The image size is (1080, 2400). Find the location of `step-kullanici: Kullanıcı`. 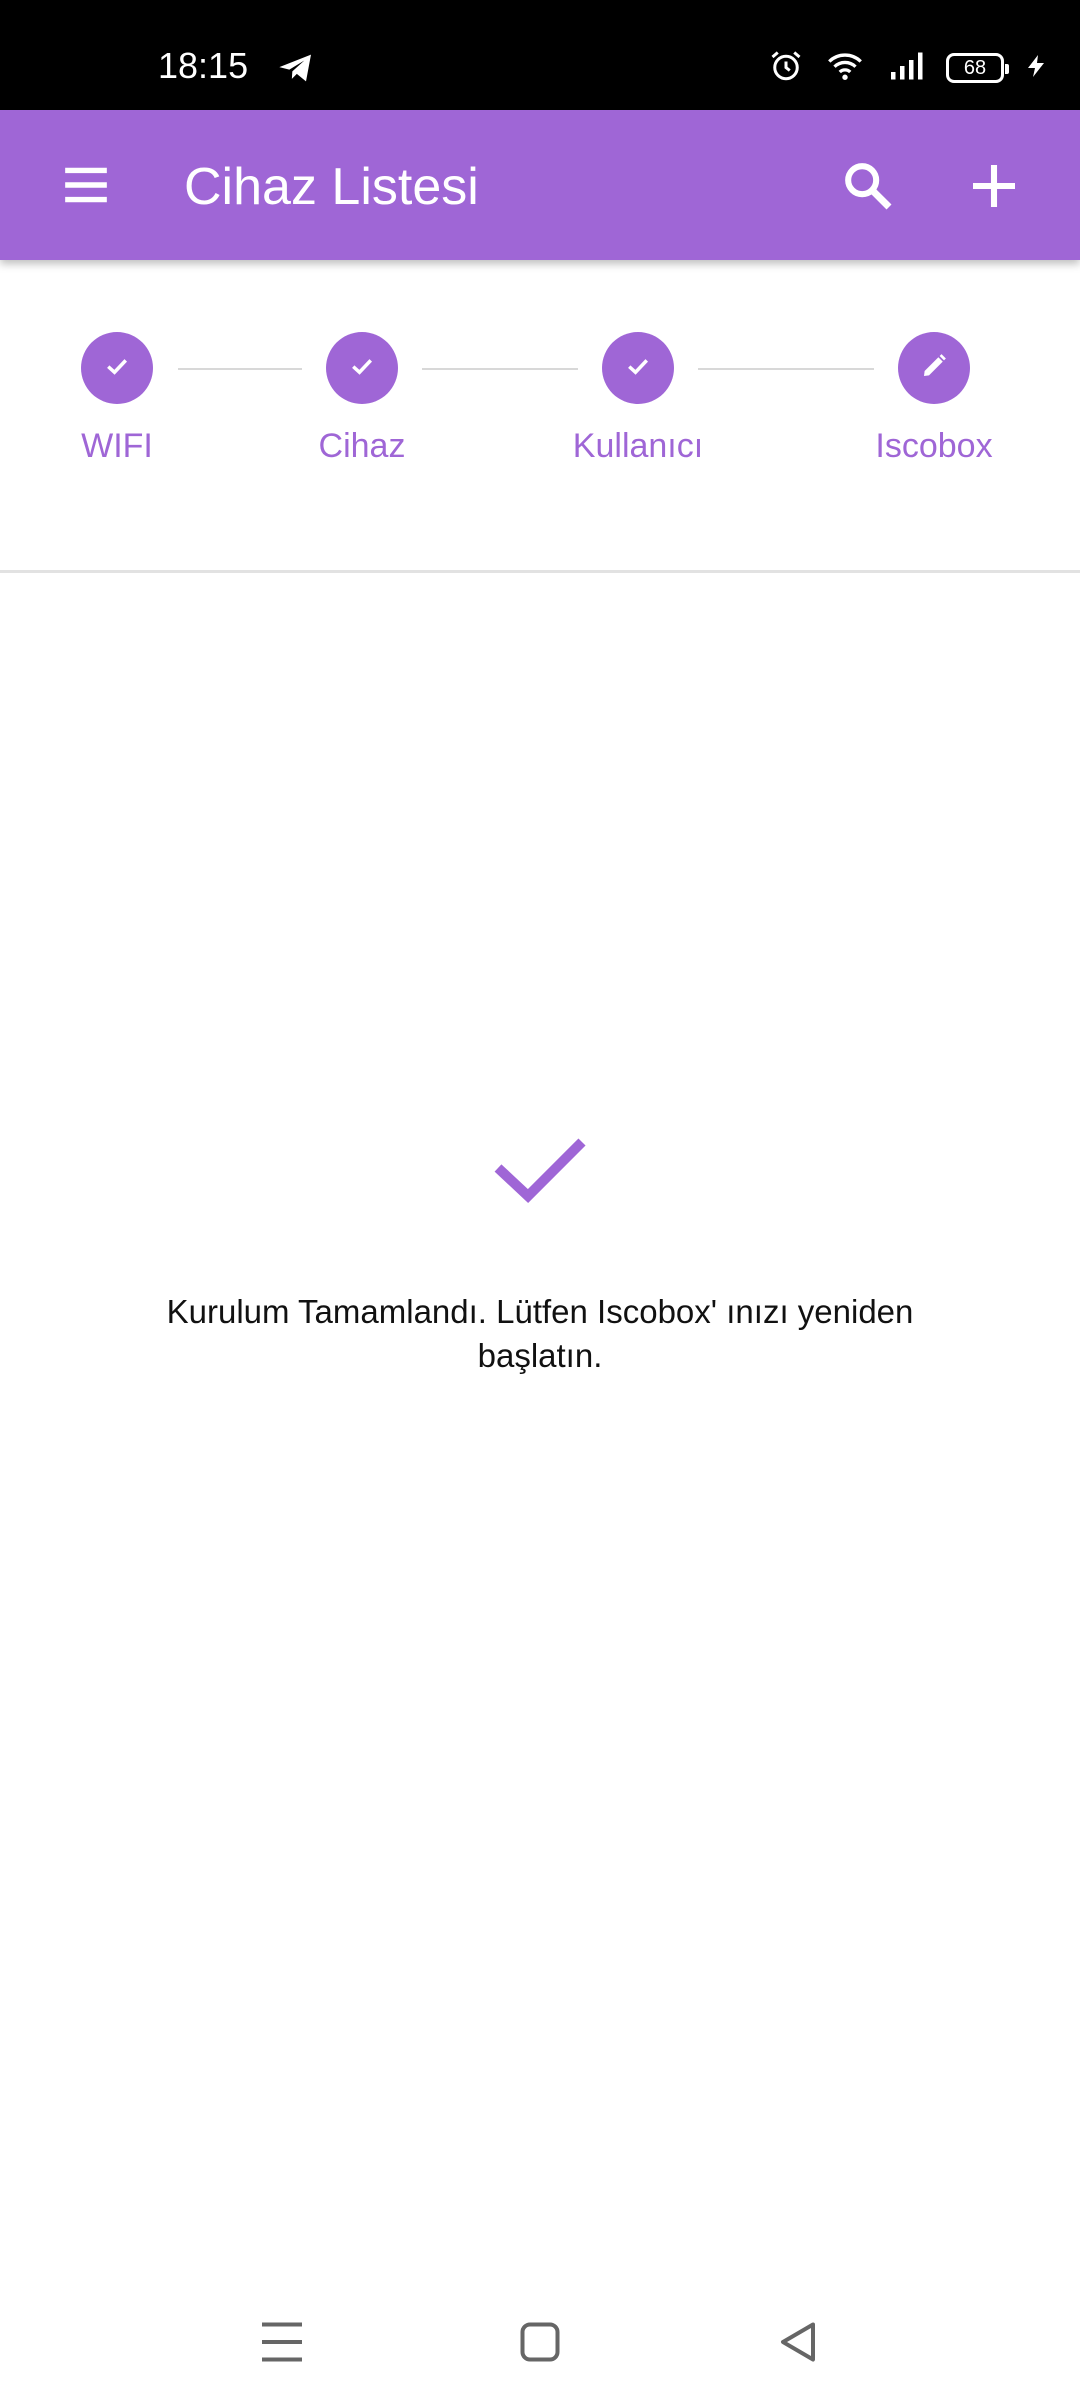

step-kullanici: Kullanıcı is located at coordinates (638, 399).